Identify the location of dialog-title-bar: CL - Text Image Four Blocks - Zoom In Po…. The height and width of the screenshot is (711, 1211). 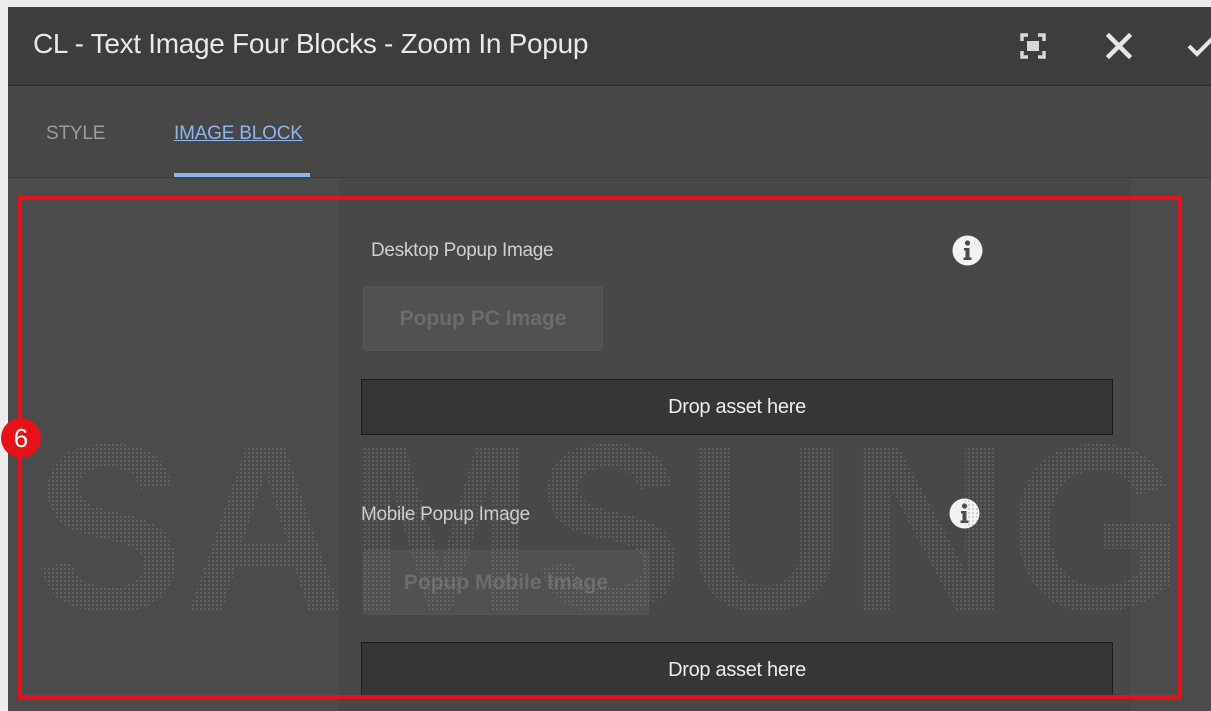
(609, 46).